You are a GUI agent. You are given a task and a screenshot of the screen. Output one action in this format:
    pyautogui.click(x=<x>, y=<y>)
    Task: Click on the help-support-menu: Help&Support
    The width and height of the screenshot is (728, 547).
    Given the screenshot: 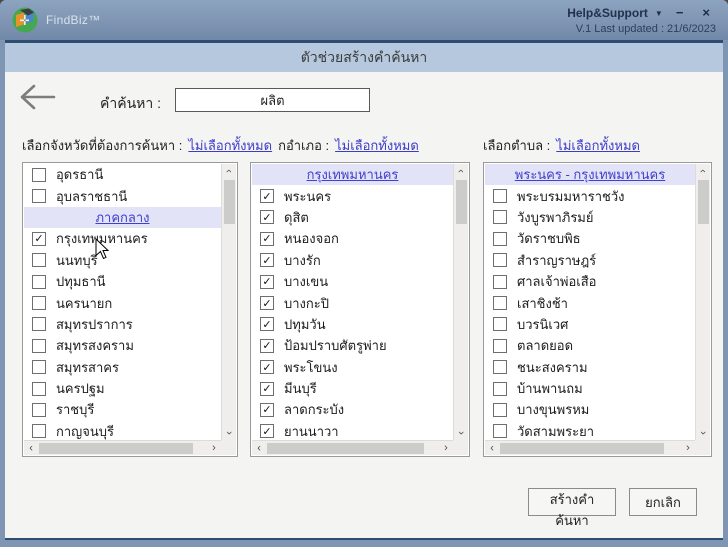 What is the action you would take?
    pyautogui.click(x=607, y=13)
    